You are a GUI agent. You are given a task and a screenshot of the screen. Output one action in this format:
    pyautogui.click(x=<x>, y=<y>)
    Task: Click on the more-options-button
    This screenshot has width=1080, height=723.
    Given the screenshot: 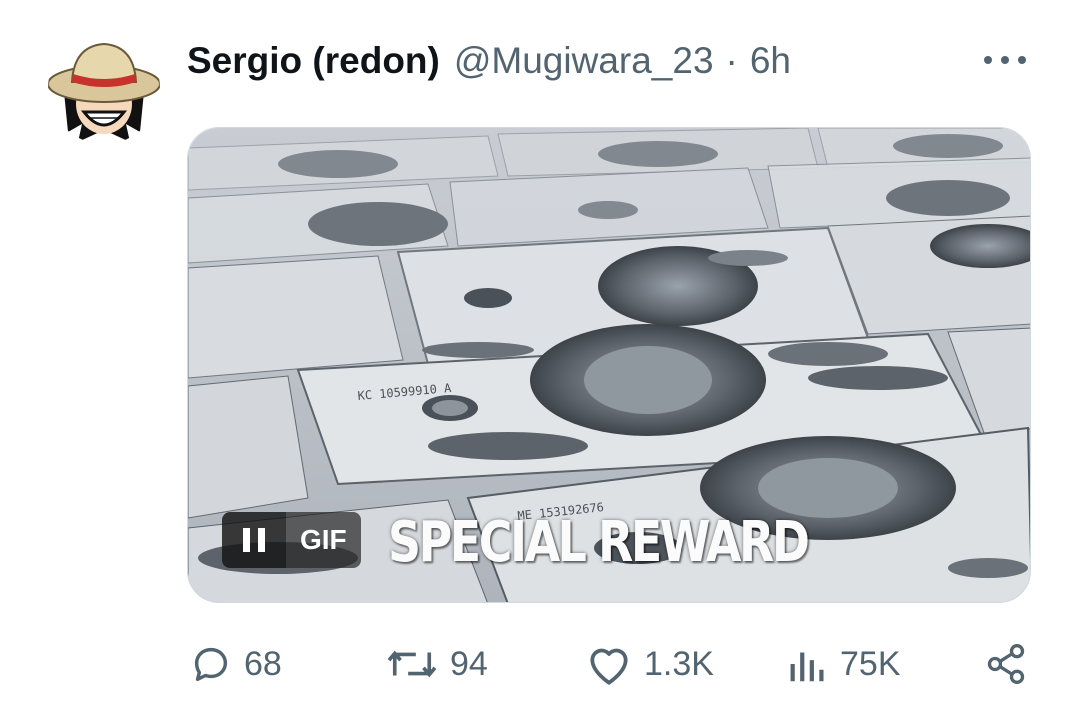 What is the action you would take?
    pyautogui.click(x=1005, y=60)
    